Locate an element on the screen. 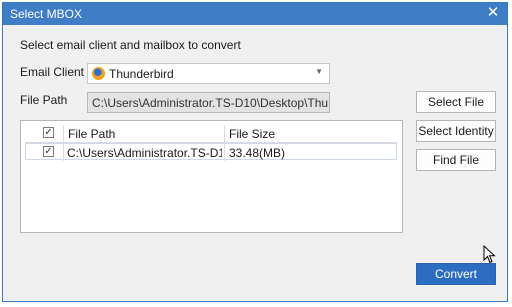  chevron-down-icon: ▼ is located at coordinates (319, 71).